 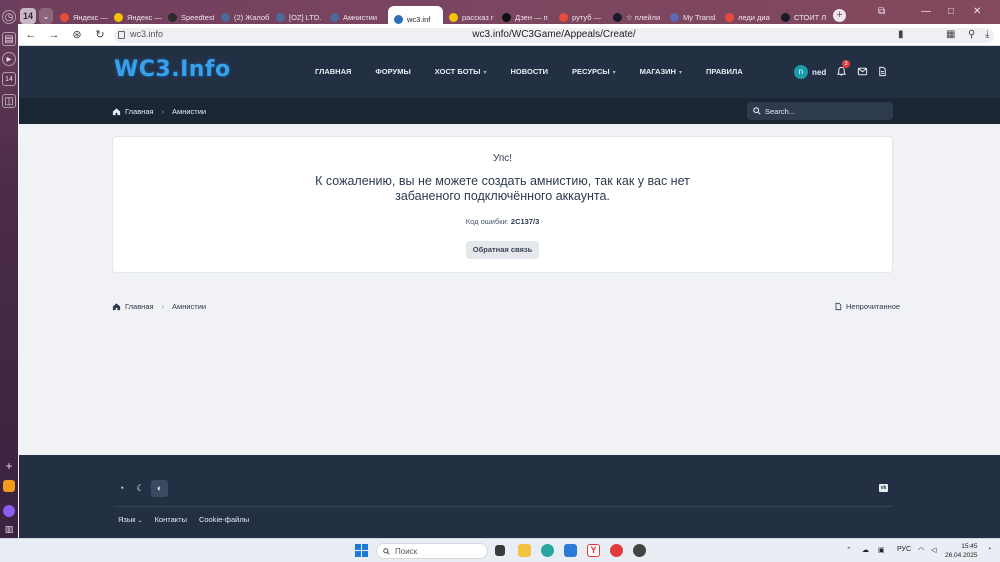 What do you see at coordinates (90, 17) in the screenshot?
I see `tab-label: Яндекс —` at bounding box center [90, 17].